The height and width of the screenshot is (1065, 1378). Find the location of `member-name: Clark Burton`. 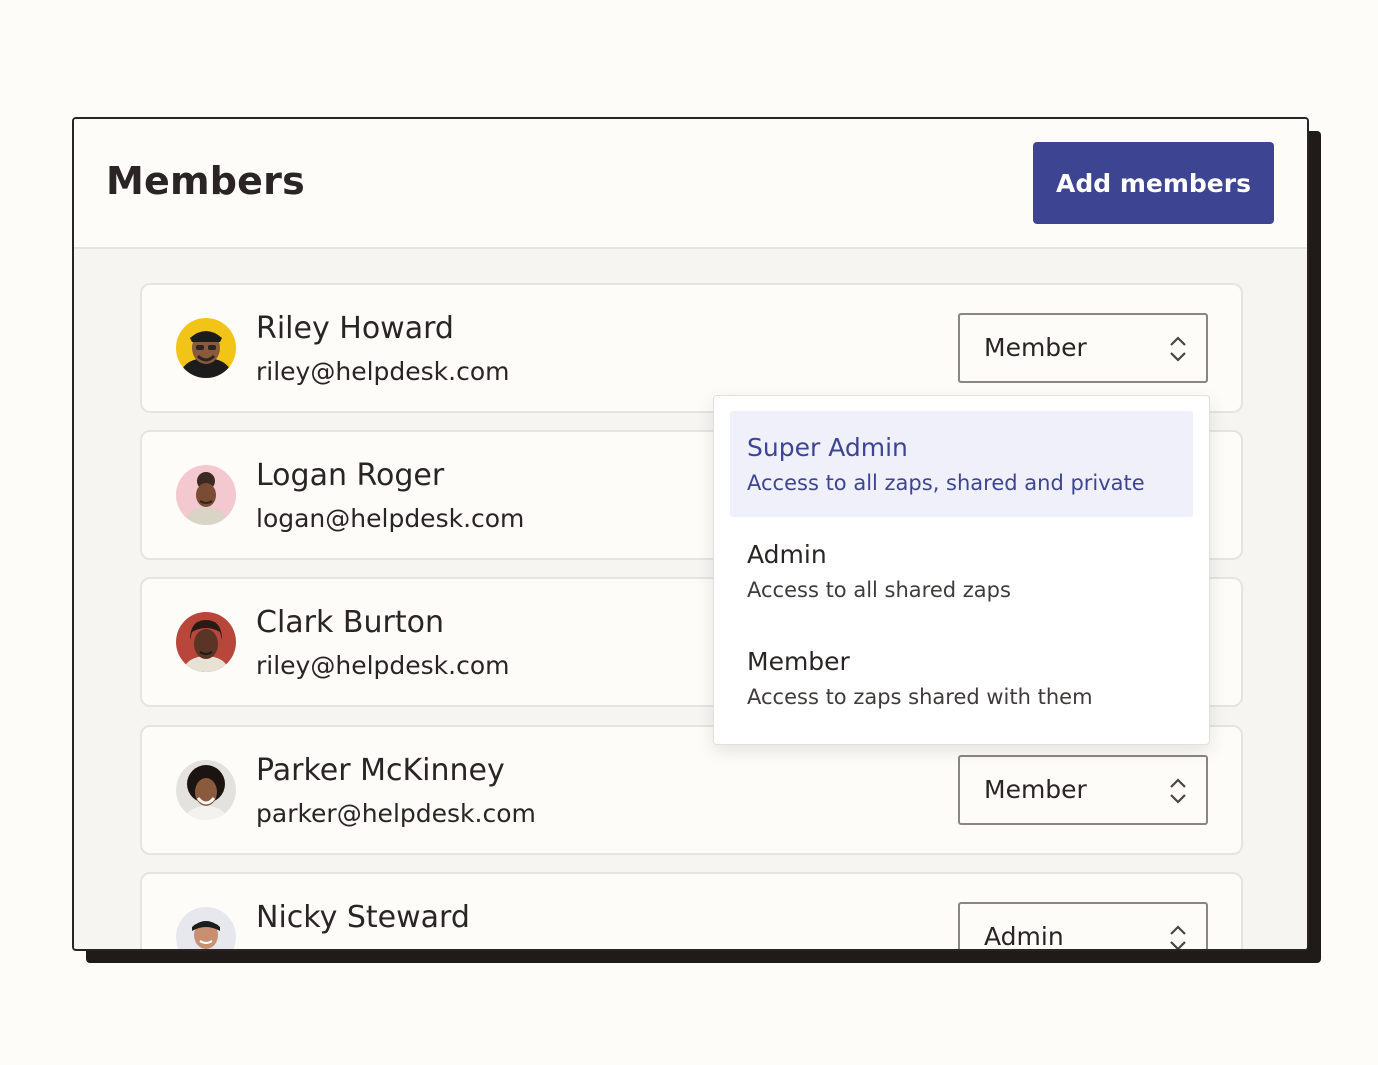

member-name: Clark Burton is located at coordinates (350, 622).